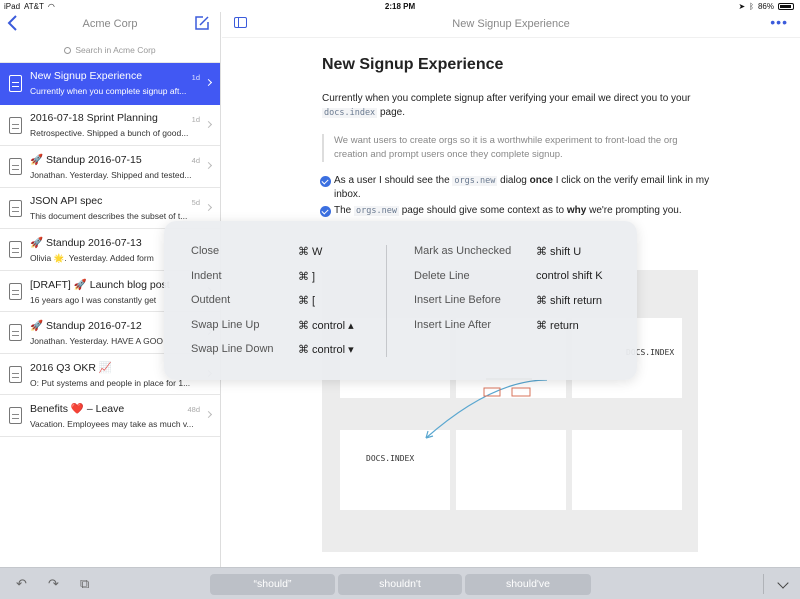 The height and width of the screenshot is (599, 800). What do you see at coordinates (195, 202) in the screenshot?
I see `list-item-age: 5d` at bounding box center [195, 202].